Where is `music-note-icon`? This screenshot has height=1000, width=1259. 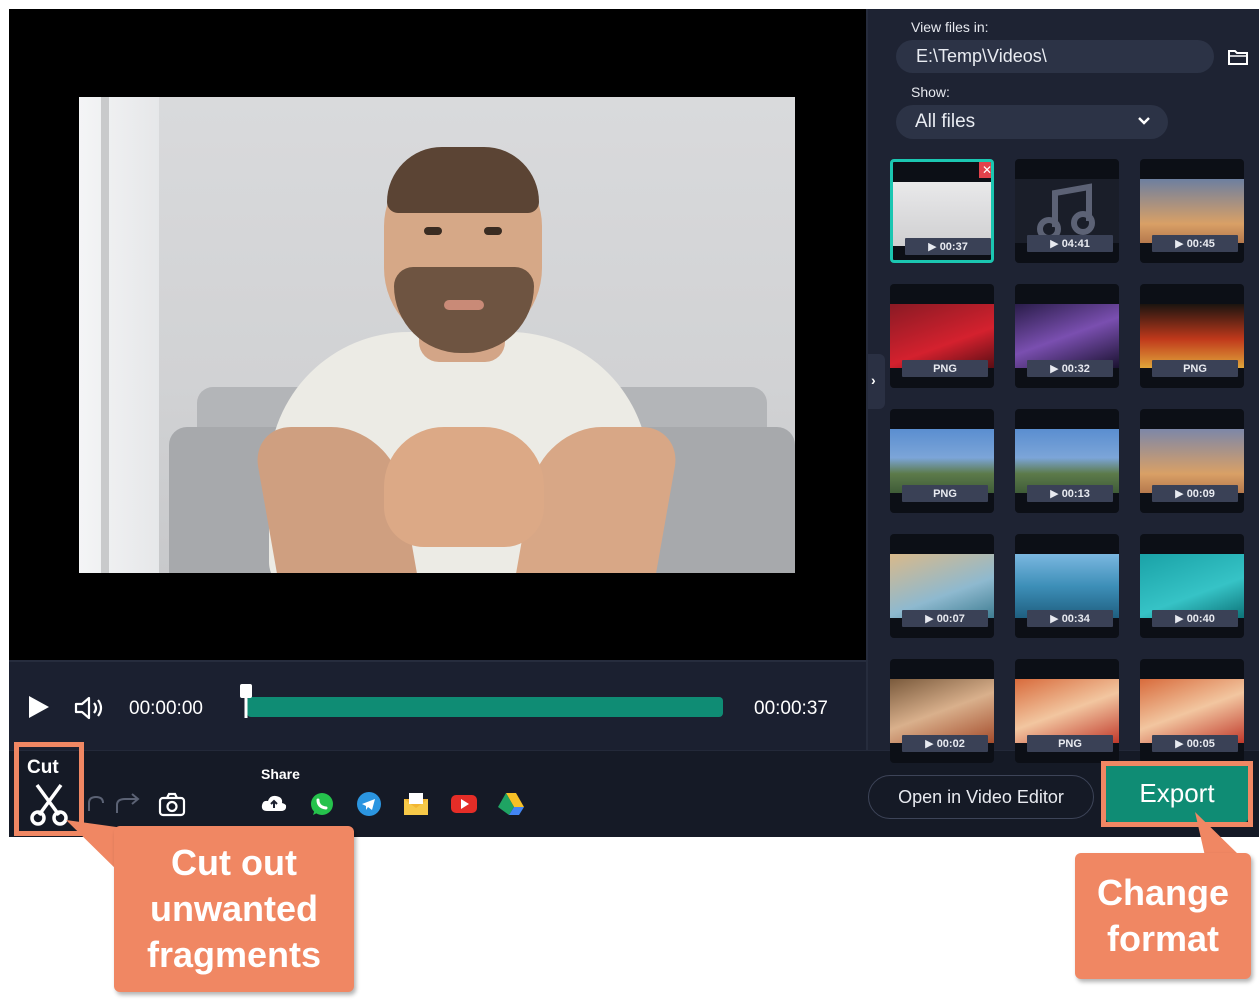
music-note-icon is located at coordinates (1067, 211).